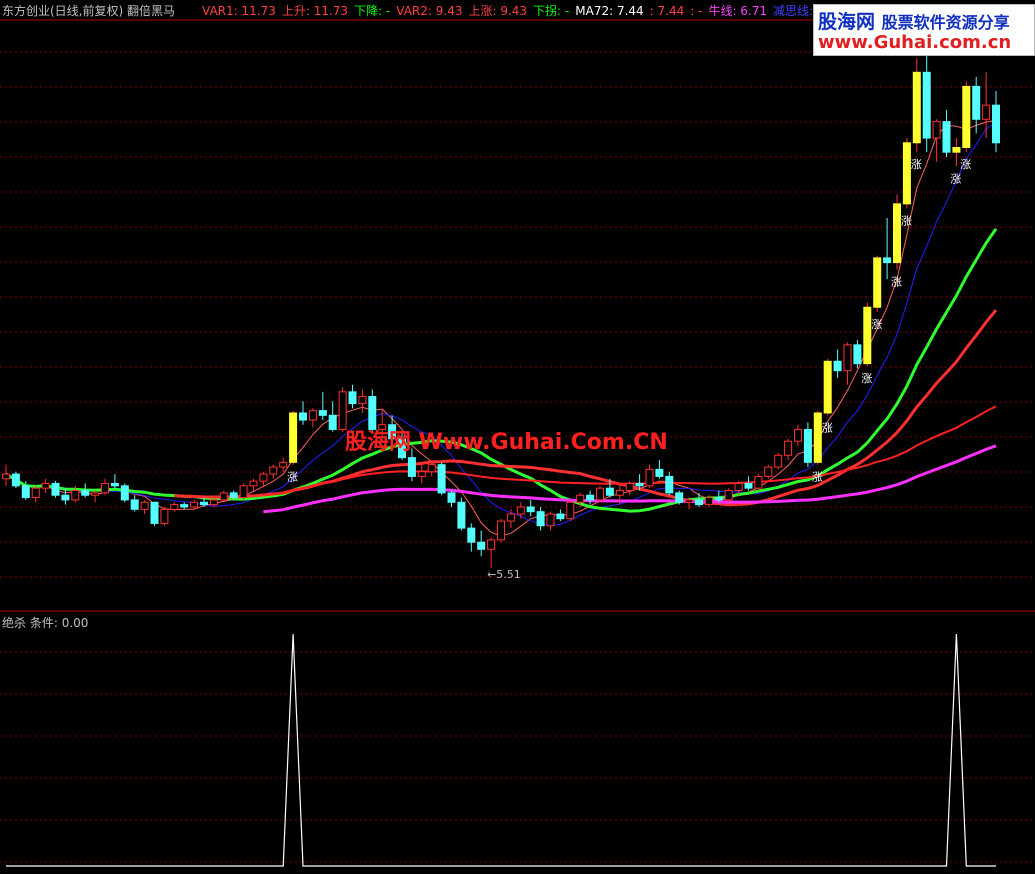 The height and width of the screenshot is (874, 1035). What do you see at coordinates (315, 11) in the screenshot?
I see `indicator-value-1: 上升: 11.73` at bounding box center [315, 11].